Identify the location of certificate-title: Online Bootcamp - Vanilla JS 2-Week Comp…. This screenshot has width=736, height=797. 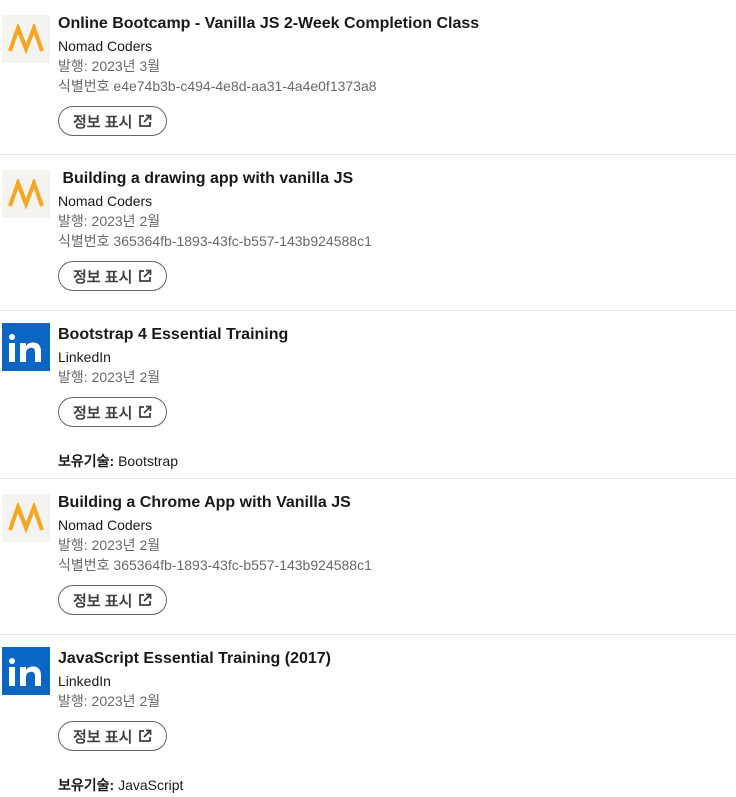
(393, 24).